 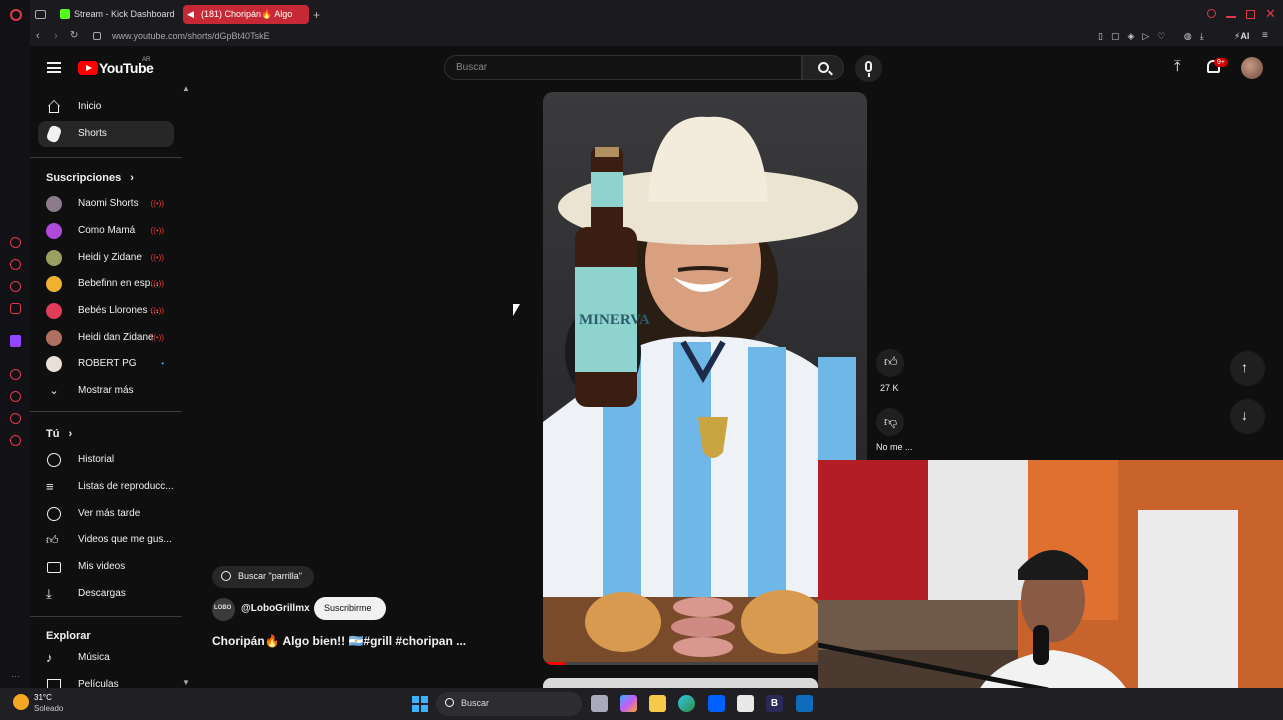 I want to click on back-icon: ‹, so click(x=38, y=36).